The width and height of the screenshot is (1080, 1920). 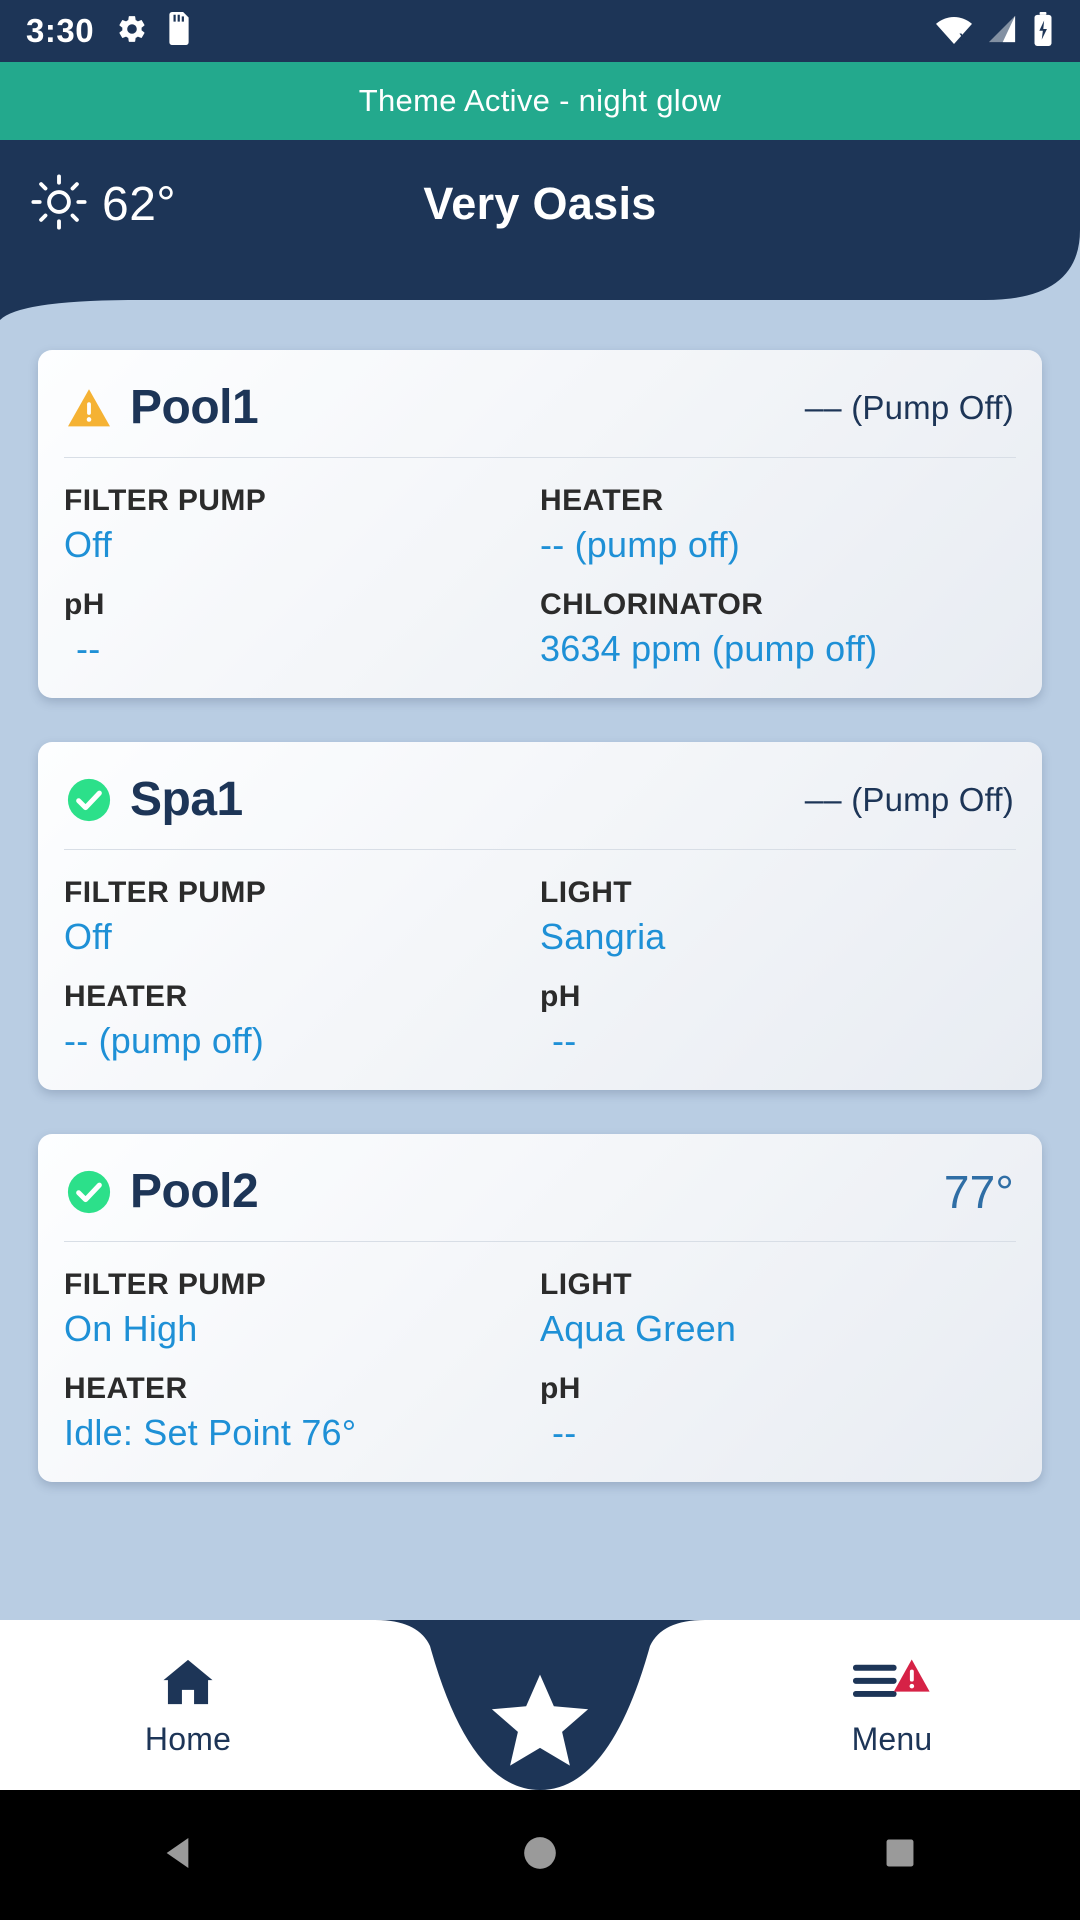 What do you see at coordinates (179, 31) in the screenshot?
I see `sd-card-icon` at bounding box center [179, 31].